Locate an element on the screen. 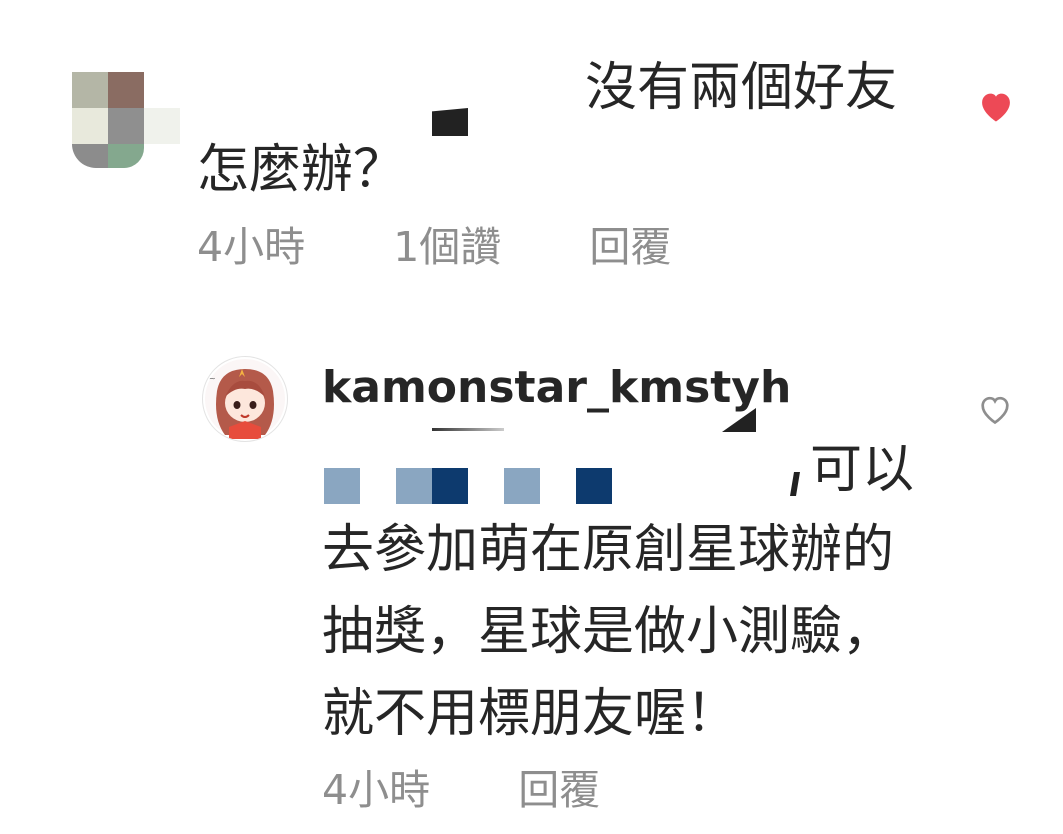  avatar-illustration: ~ is located at coordinates (245, 399).